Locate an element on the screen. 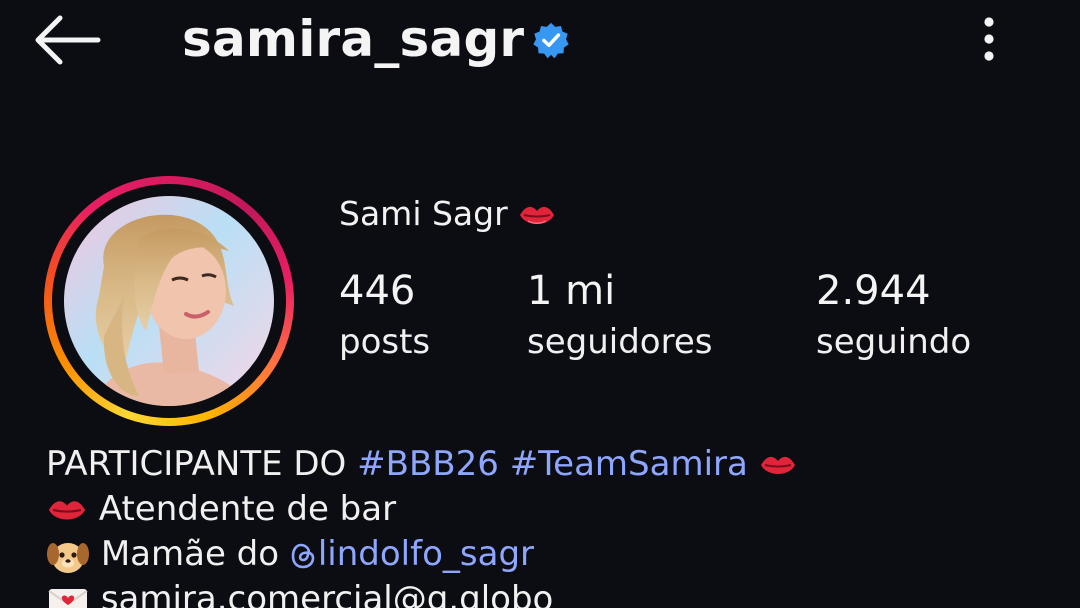 Image resolution: width=1080 pixels, height=608 pixels. dog-face-icon is located at coordinates (68, 557).